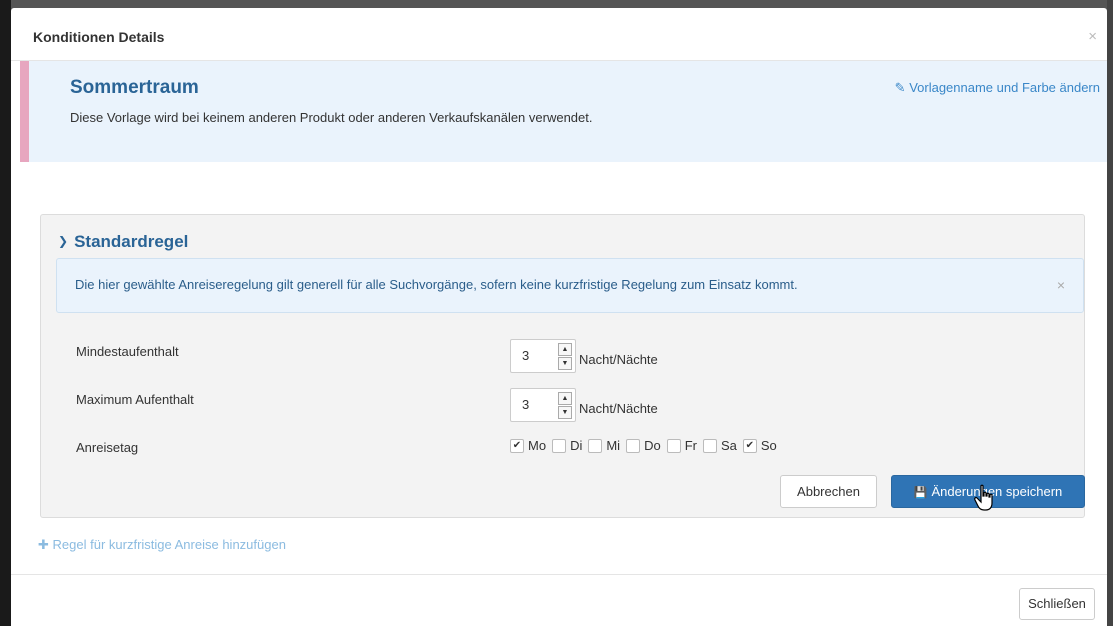 This screenshot has width=1113, height=626. Describe the element at coordinates (576, 445) in the screenshot. I see `day-label: Di` at that location.